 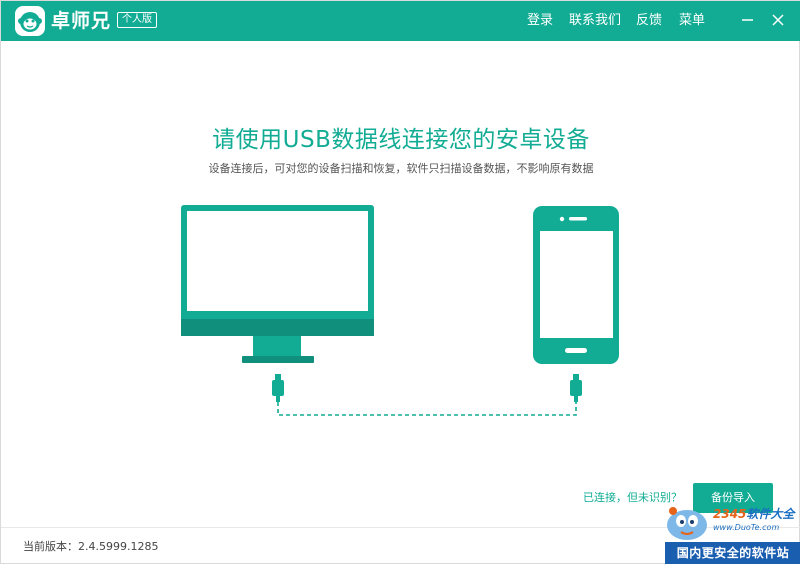 I want to click on mascot-icon, so click(x=687, y=523).